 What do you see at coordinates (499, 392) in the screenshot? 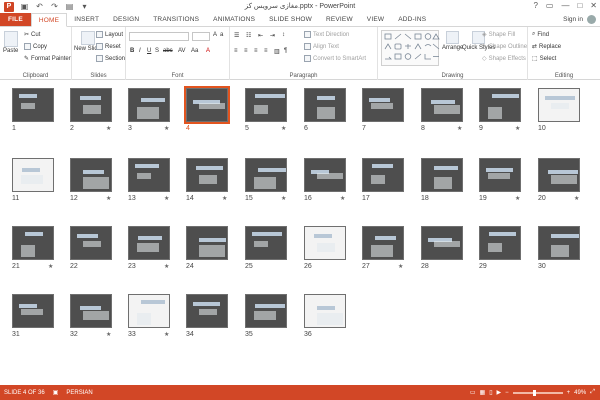
I see `slideshow-view-icon: ▶` at bounding box center [499, 392].